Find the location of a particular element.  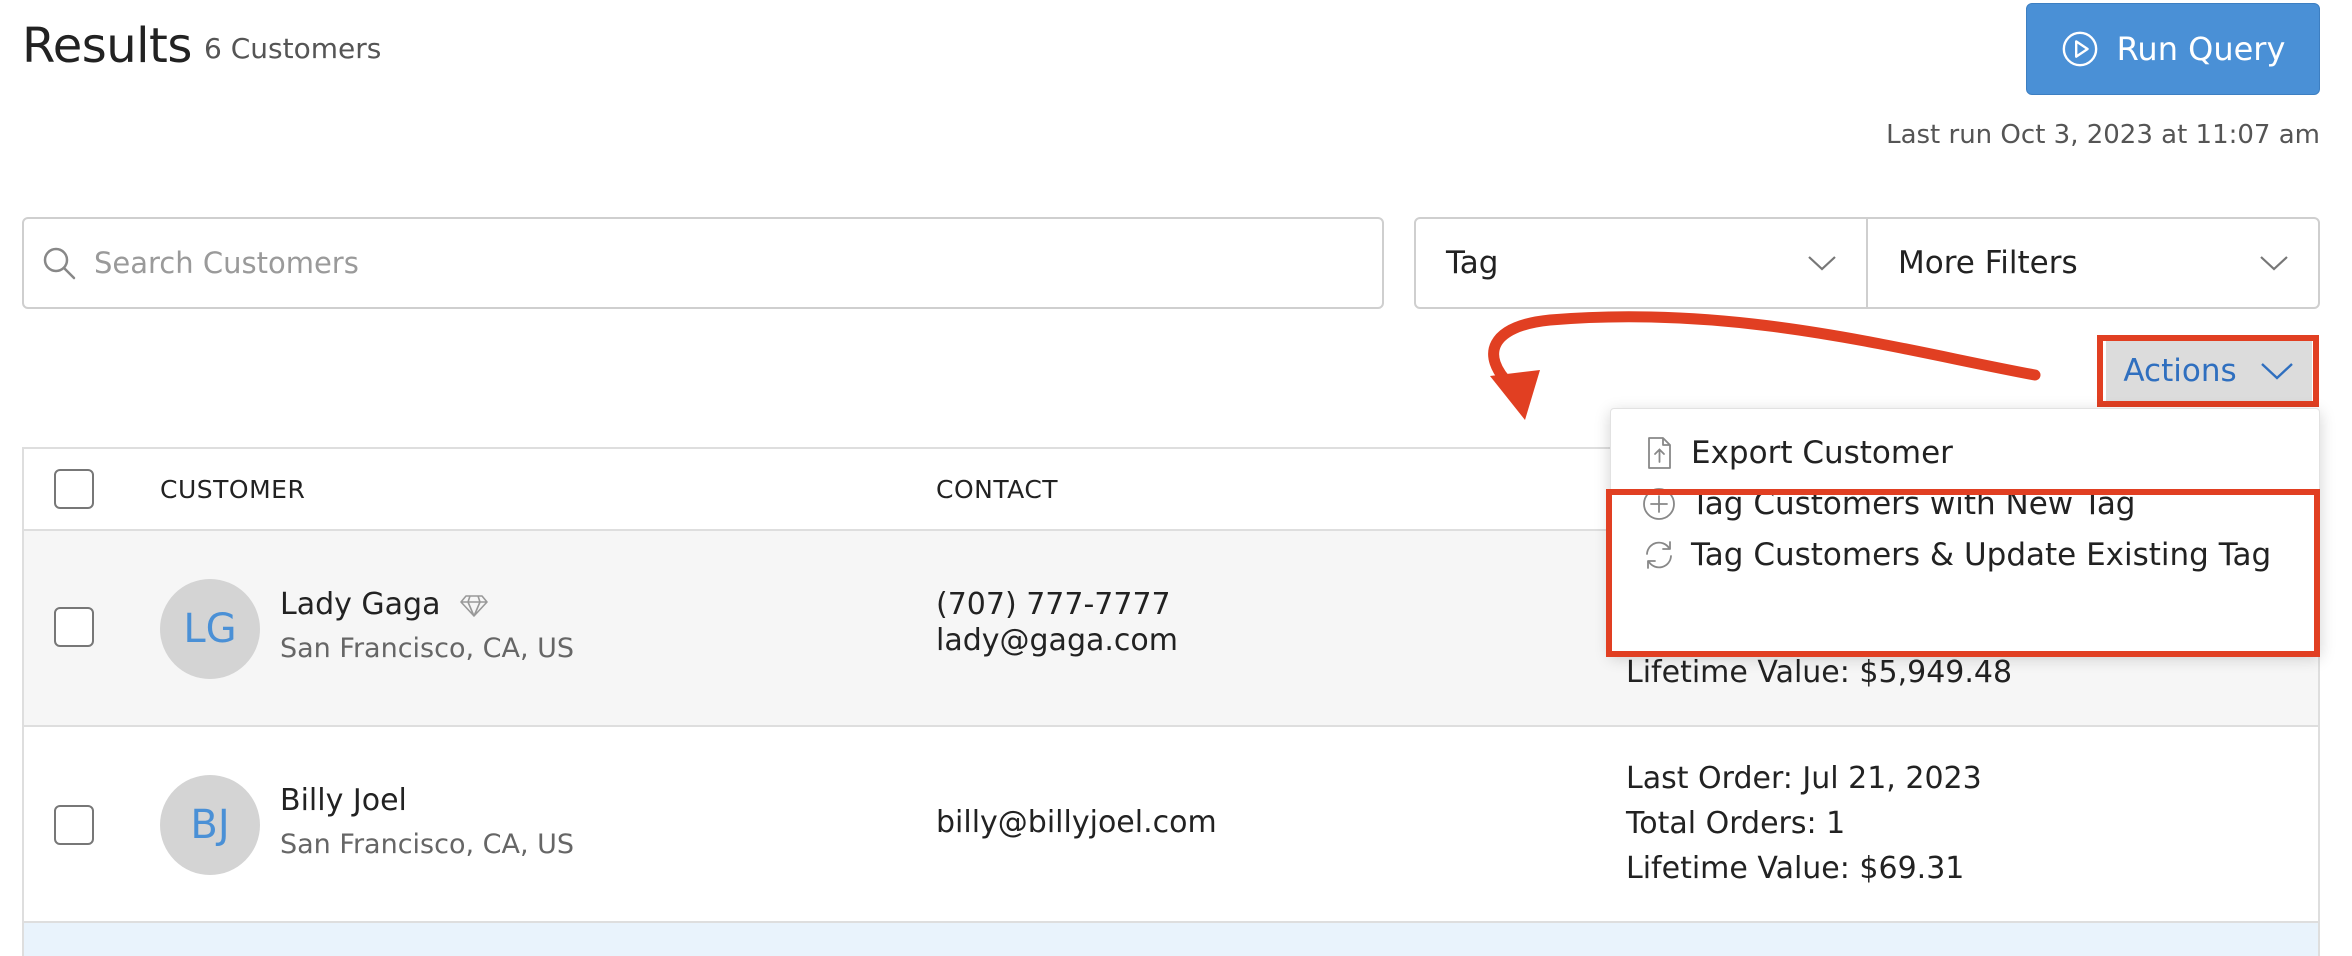

customer-name: Lady Gaga is located at coordinates (360, 604).